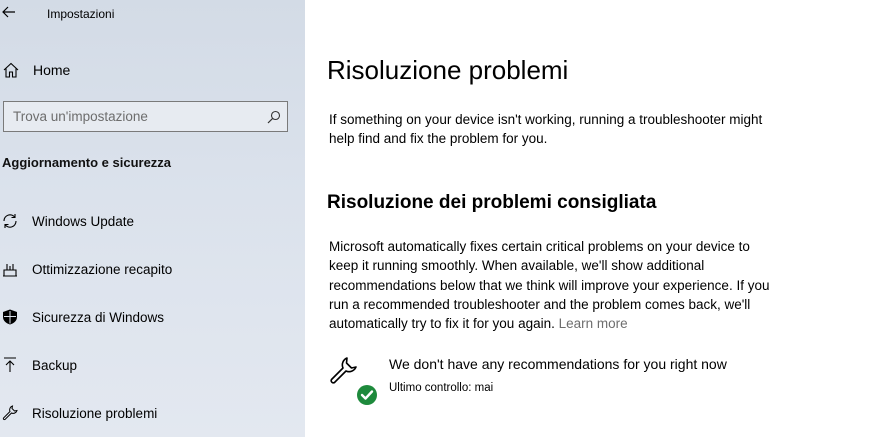 The height and width of the screenshot is (437, 873). I want to click on home-label: Home, so click(52, 70).